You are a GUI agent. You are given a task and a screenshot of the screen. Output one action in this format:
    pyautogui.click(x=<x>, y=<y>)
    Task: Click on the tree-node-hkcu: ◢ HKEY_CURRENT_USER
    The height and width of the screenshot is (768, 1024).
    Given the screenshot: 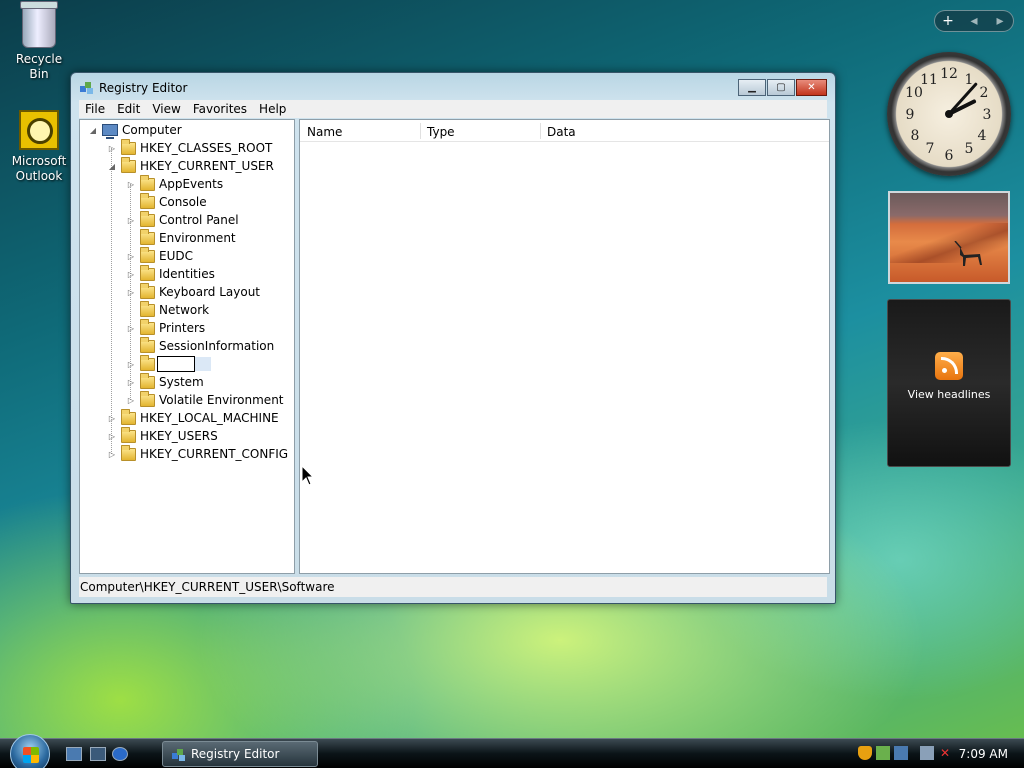 What is the action you would take?
    pyautogui.click(x=190, y=165)
    